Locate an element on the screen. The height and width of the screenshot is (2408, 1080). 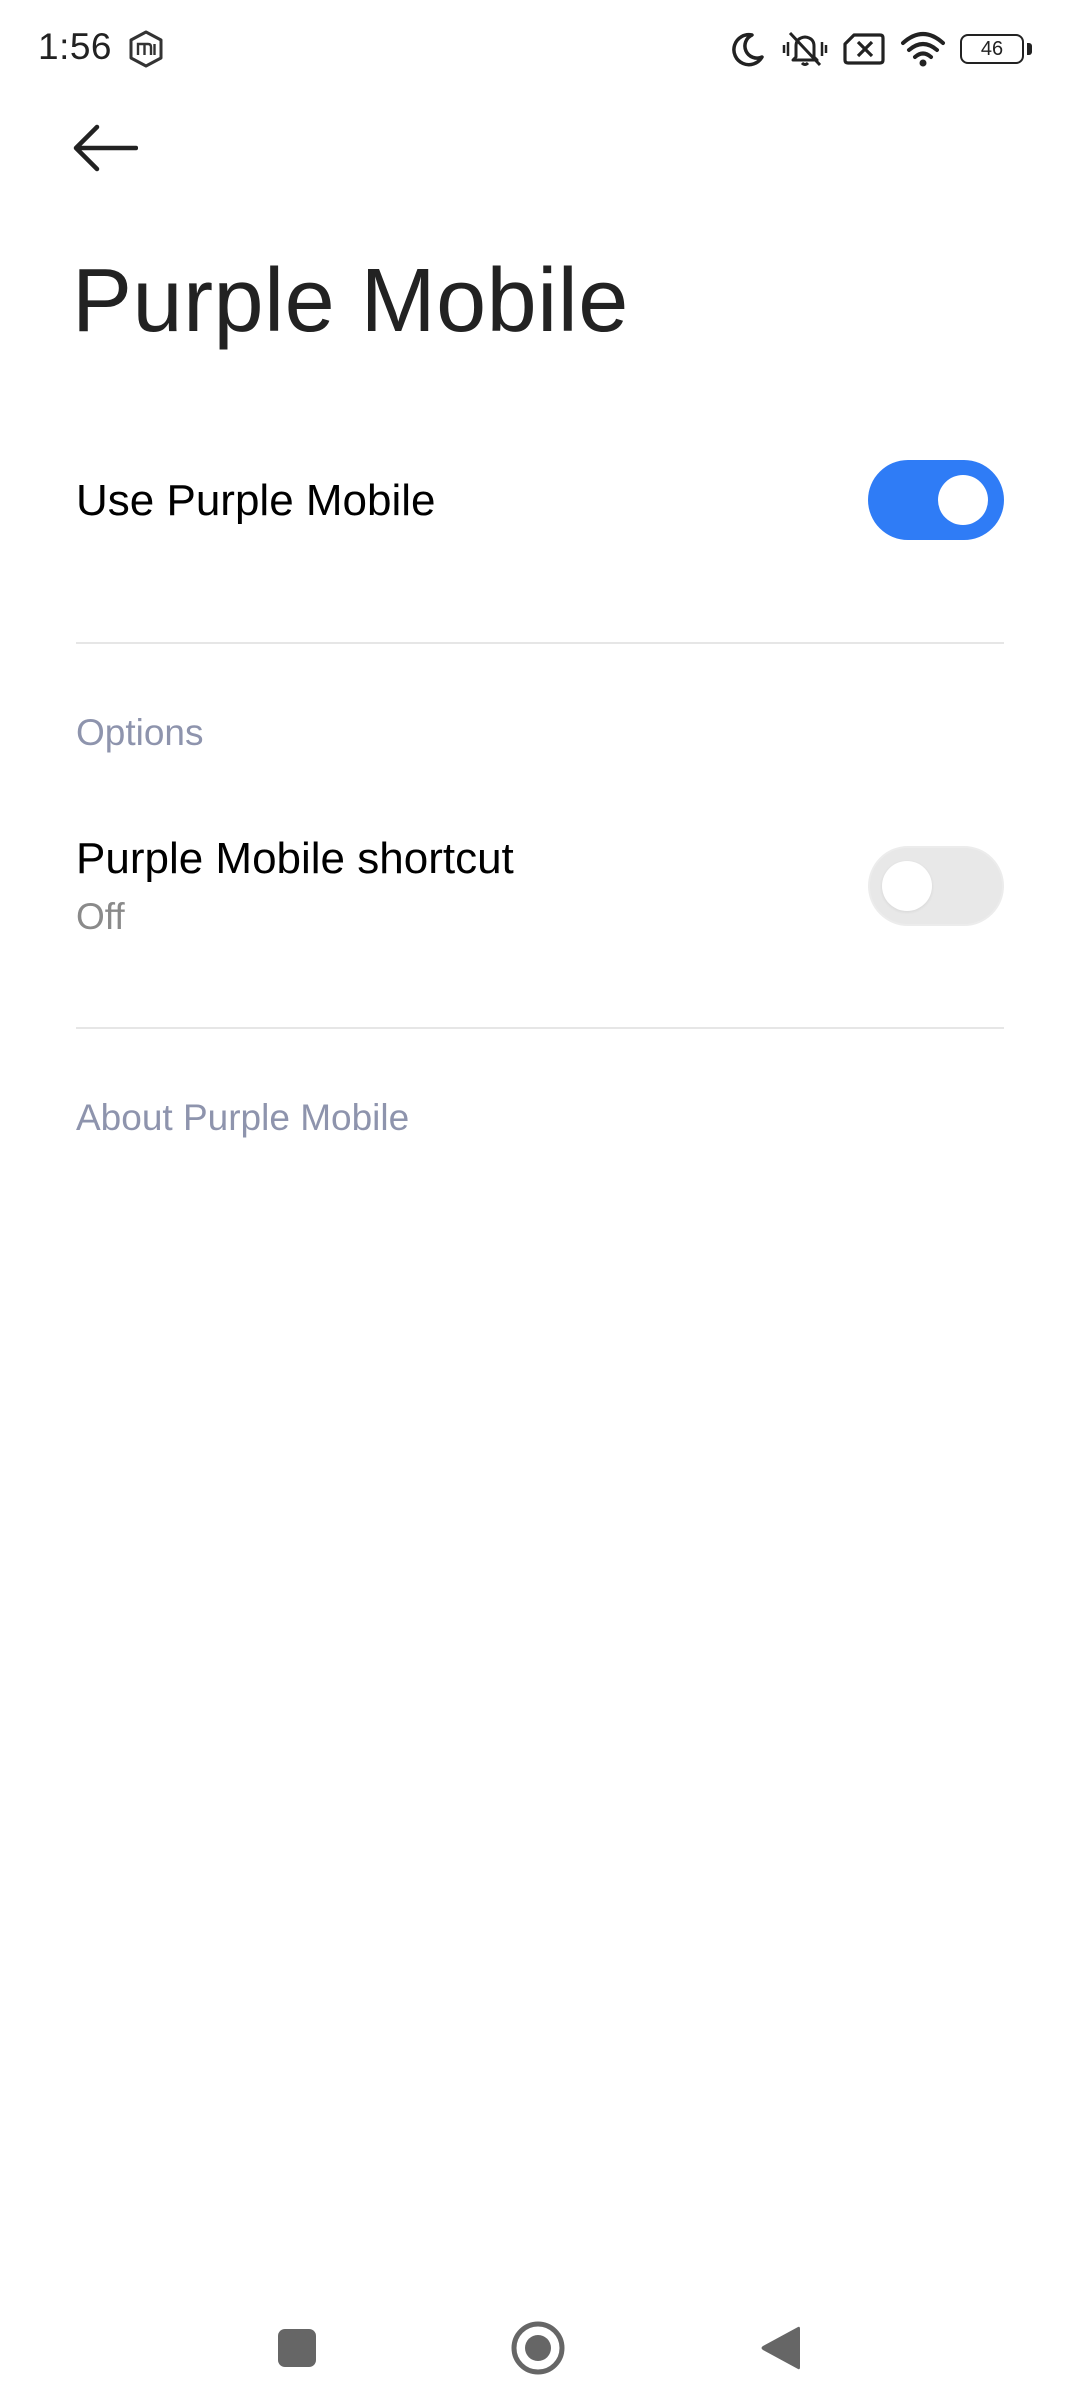
battery-tip is located at coordinates (1029, 49).